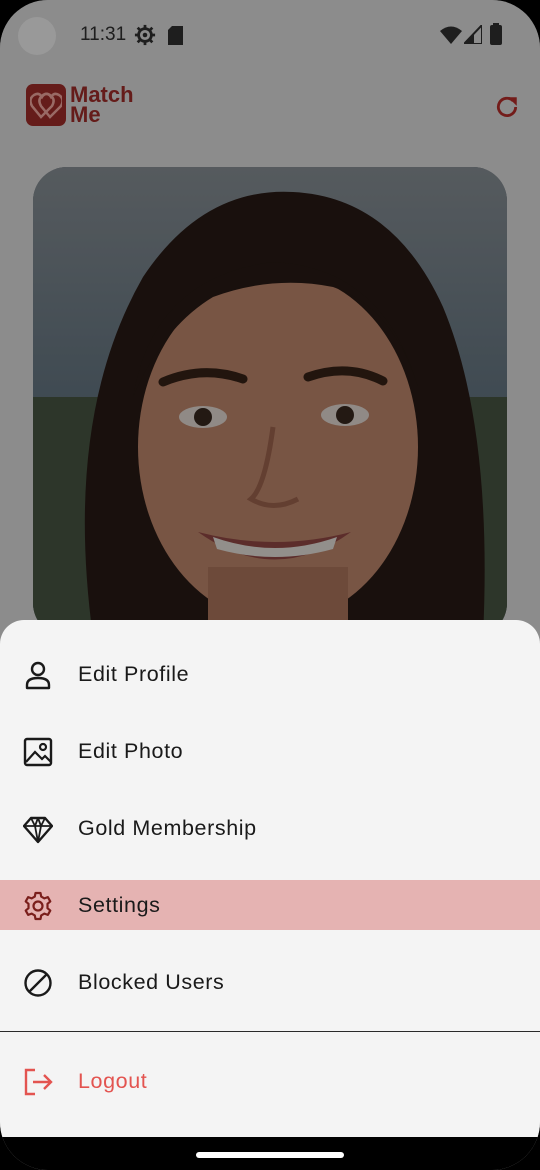 The width and height of the screenshot is (540, 1170). What do you see at coordinates (270, 828) in the screenshot?
I see `menu-item-gold-membership: Gold Membership` at bounding box center [270, 828].